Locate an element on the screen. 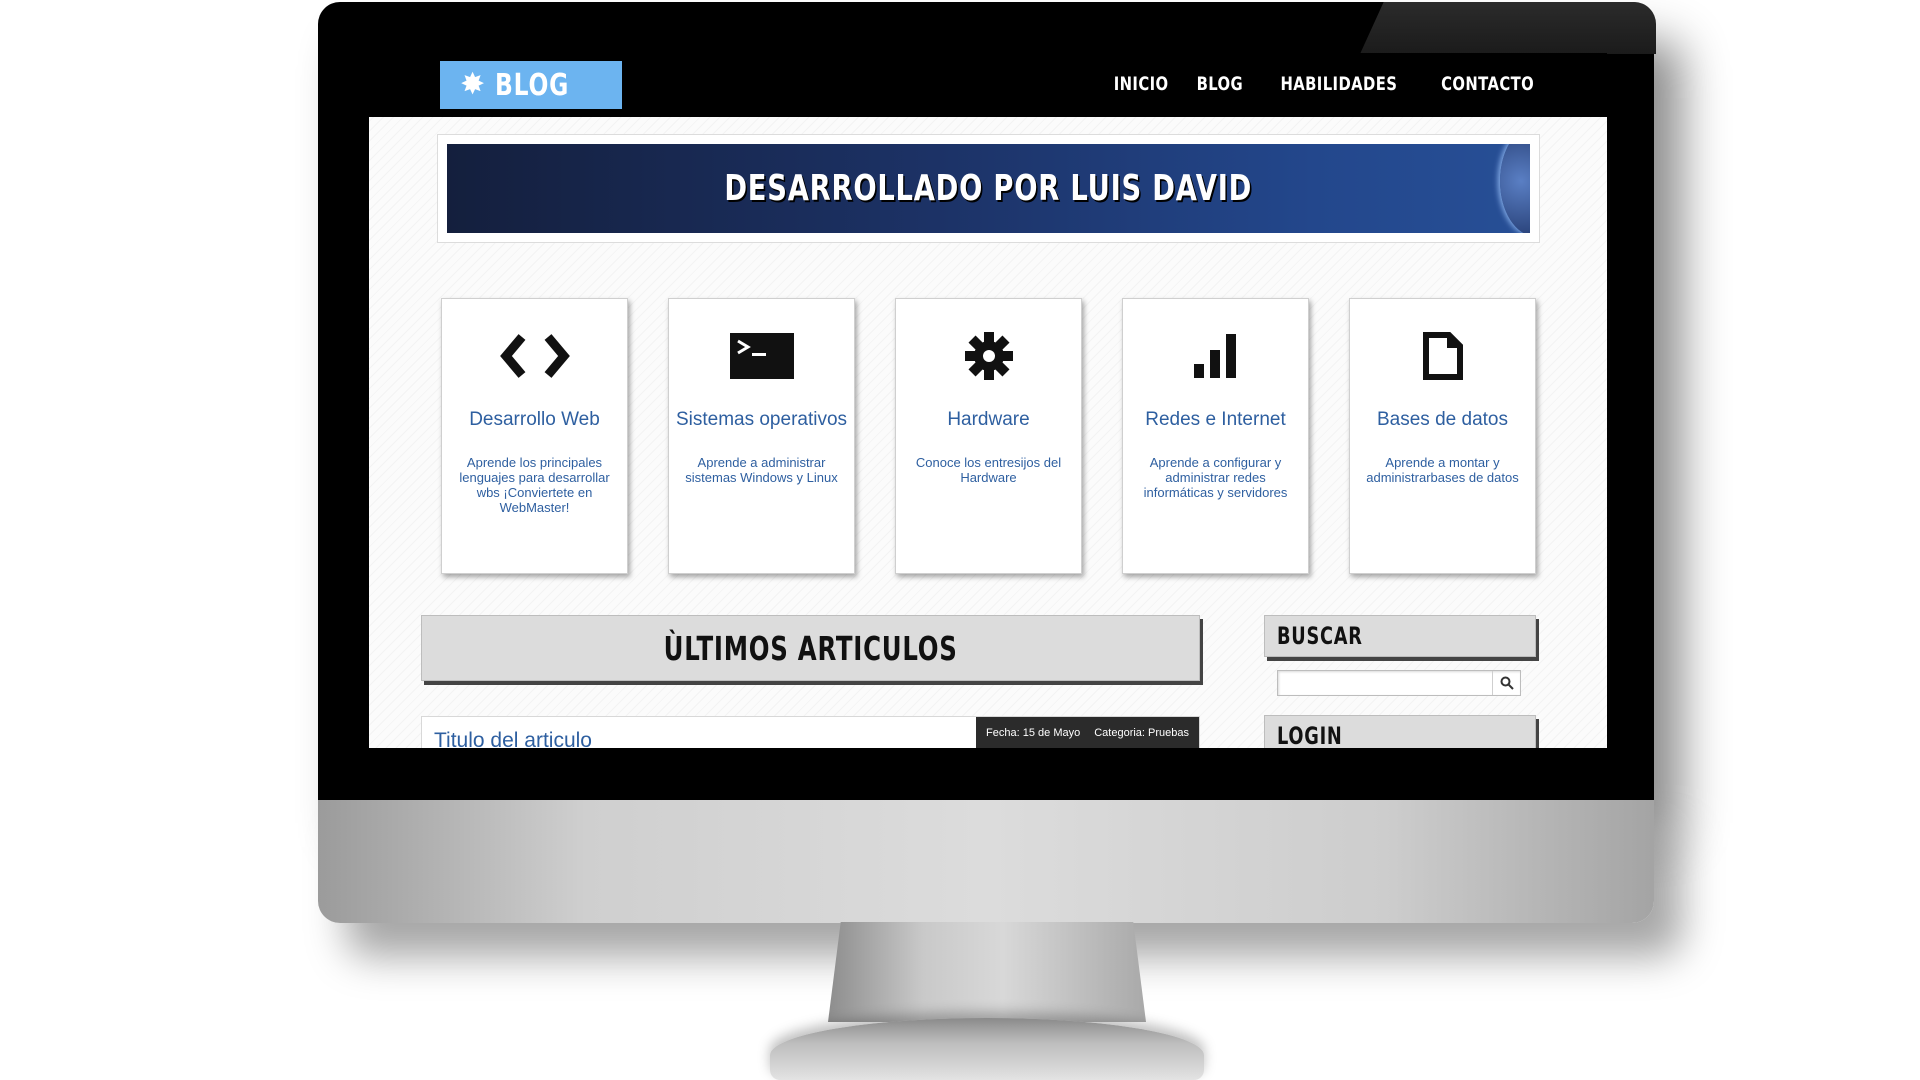 This screenshot has height=1080, width=1920. nav-item-habilidades: HABILIDADES is located at coordinates (1338, 84).